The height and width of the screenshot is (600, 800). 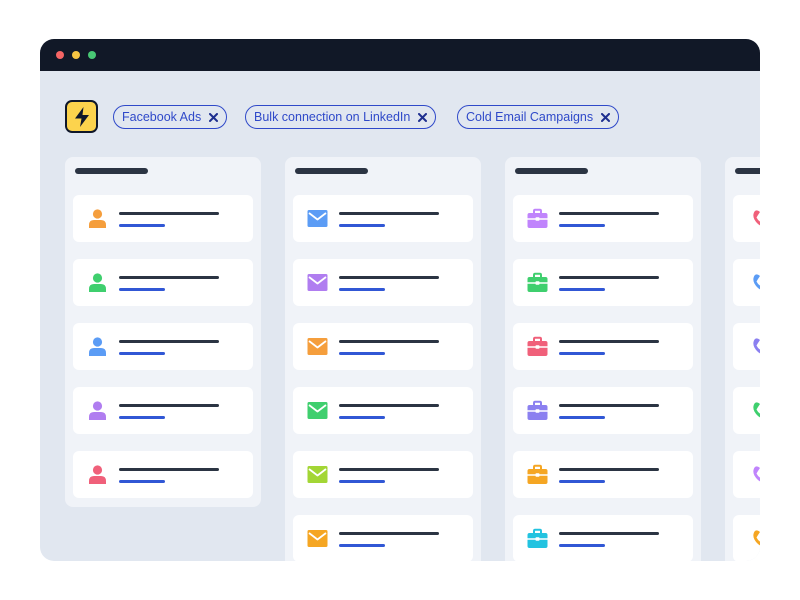 I want to click on filter-chip-cold-email: Cold Email Campaigns, so click(x=538, y=117).